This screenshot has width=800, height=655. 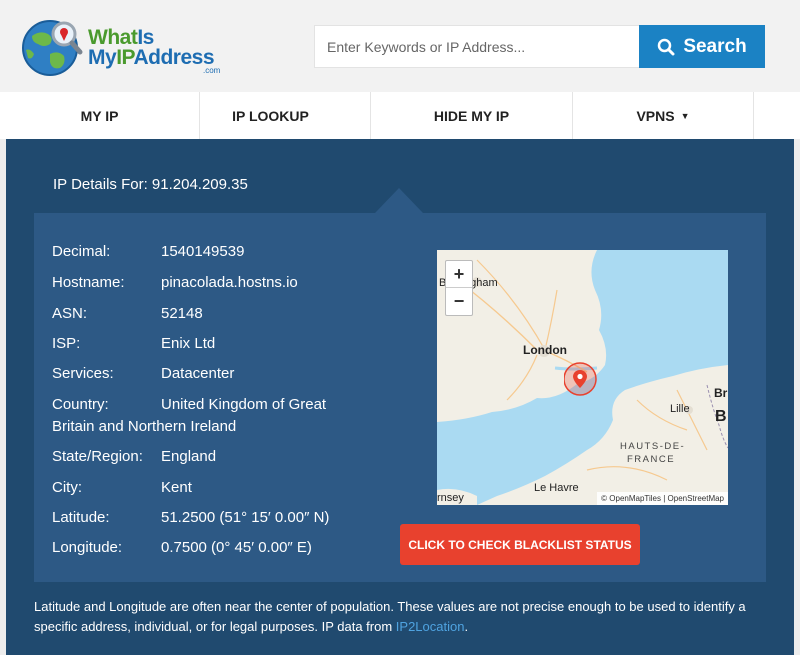 What do you see at coordinates (67, 487) in the screenshot?
I see `city-label: City:` at bounding box center [67, 487].